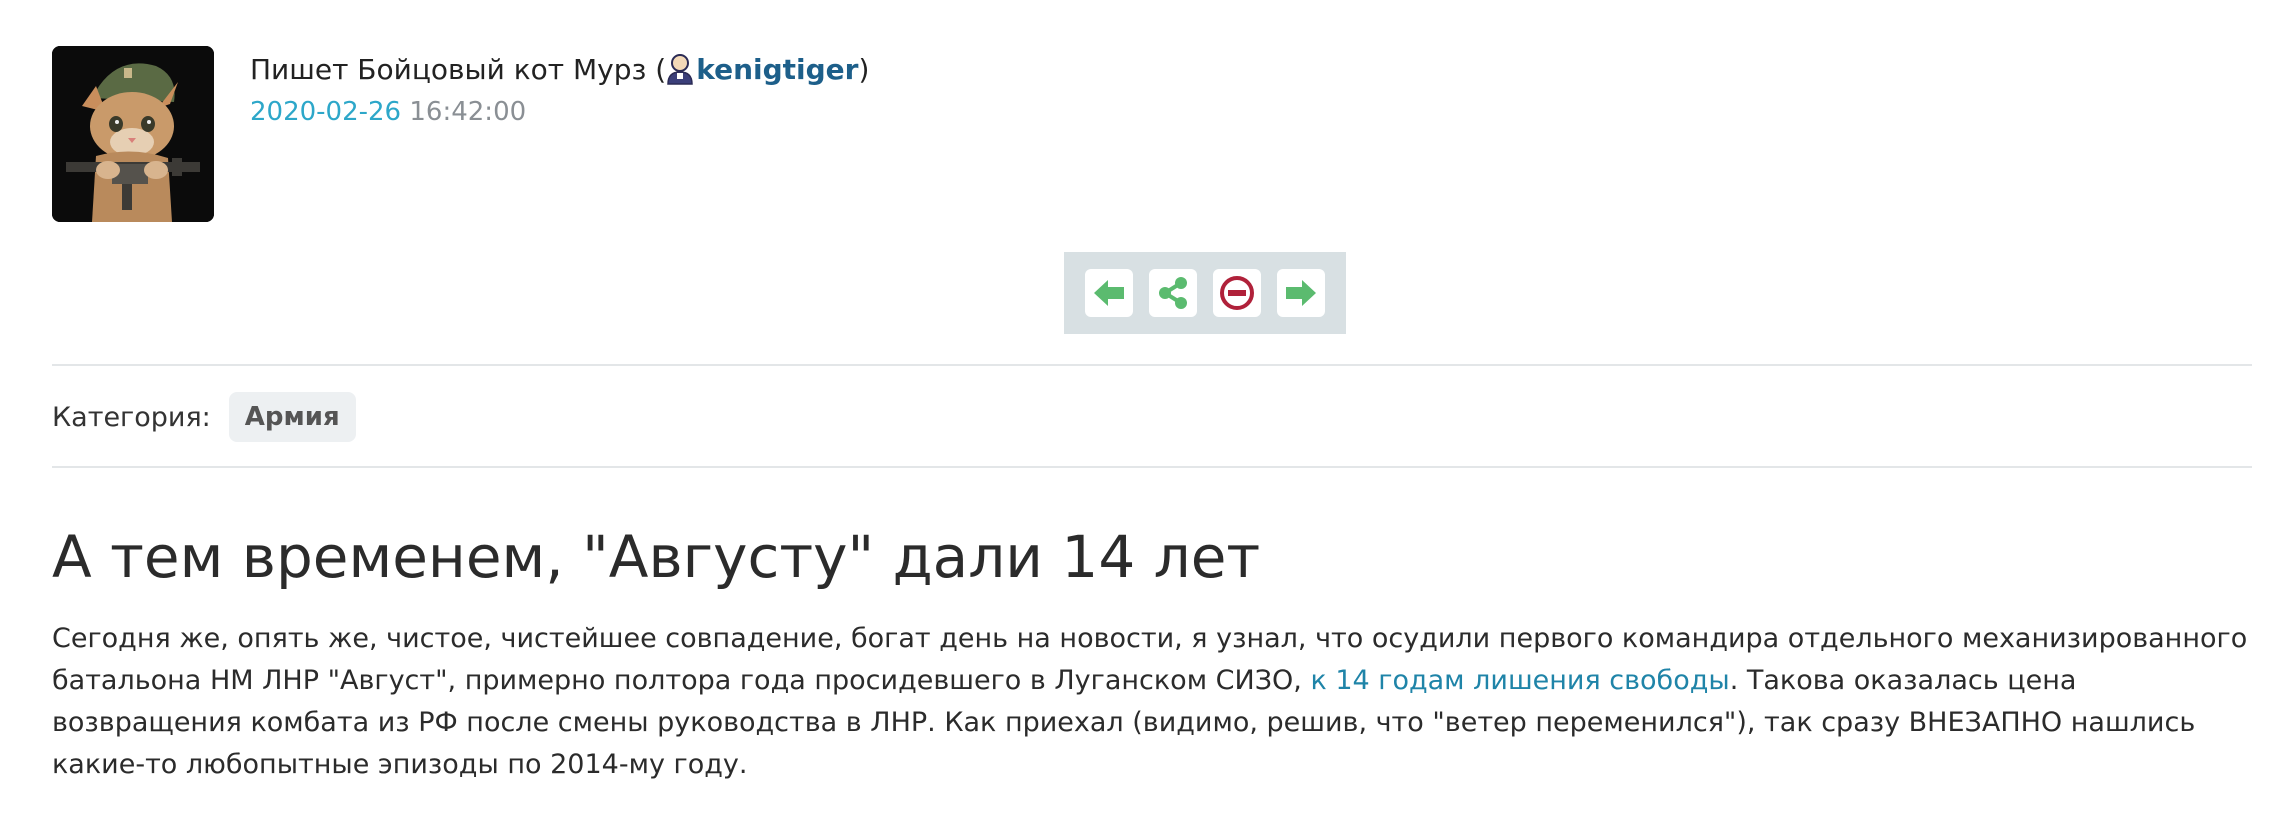  What do you see at coordinates (458, 69) in the screenshot?
I see `author-prefix: Пишет Бойцовый кот Мурз (` at bounding box center [458, 69].